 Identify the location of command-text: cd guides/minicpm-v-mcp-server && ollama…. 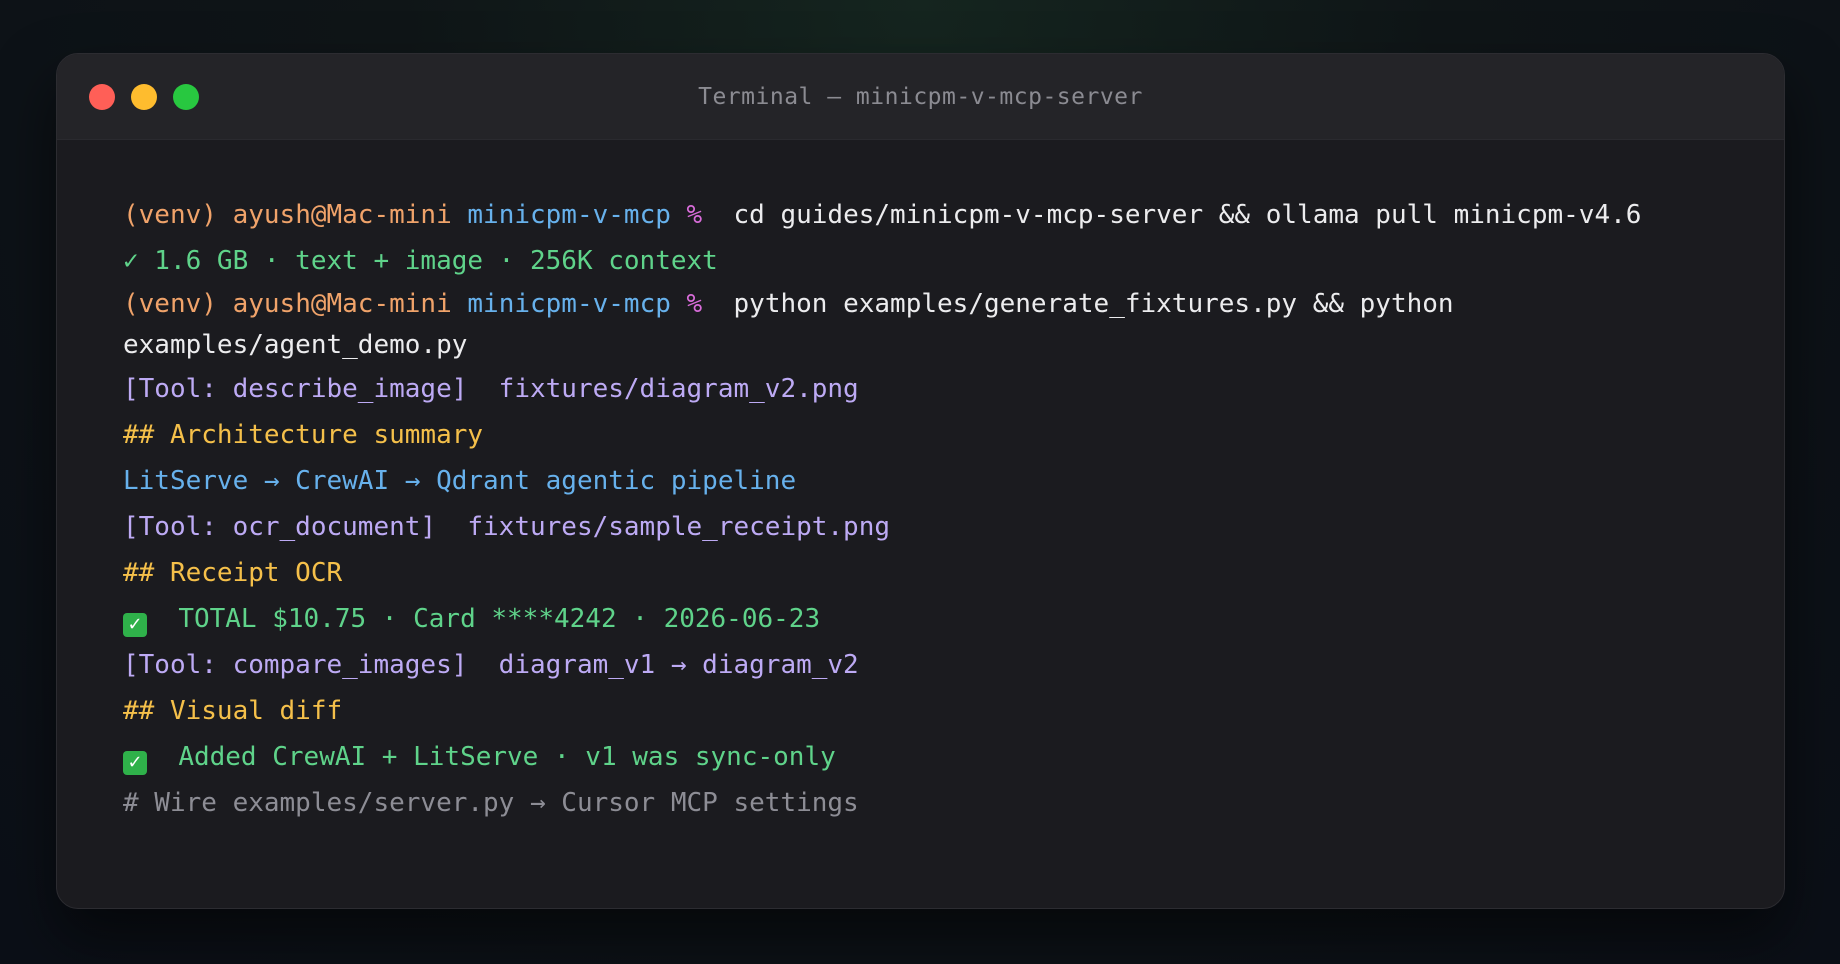
(1187, 215).